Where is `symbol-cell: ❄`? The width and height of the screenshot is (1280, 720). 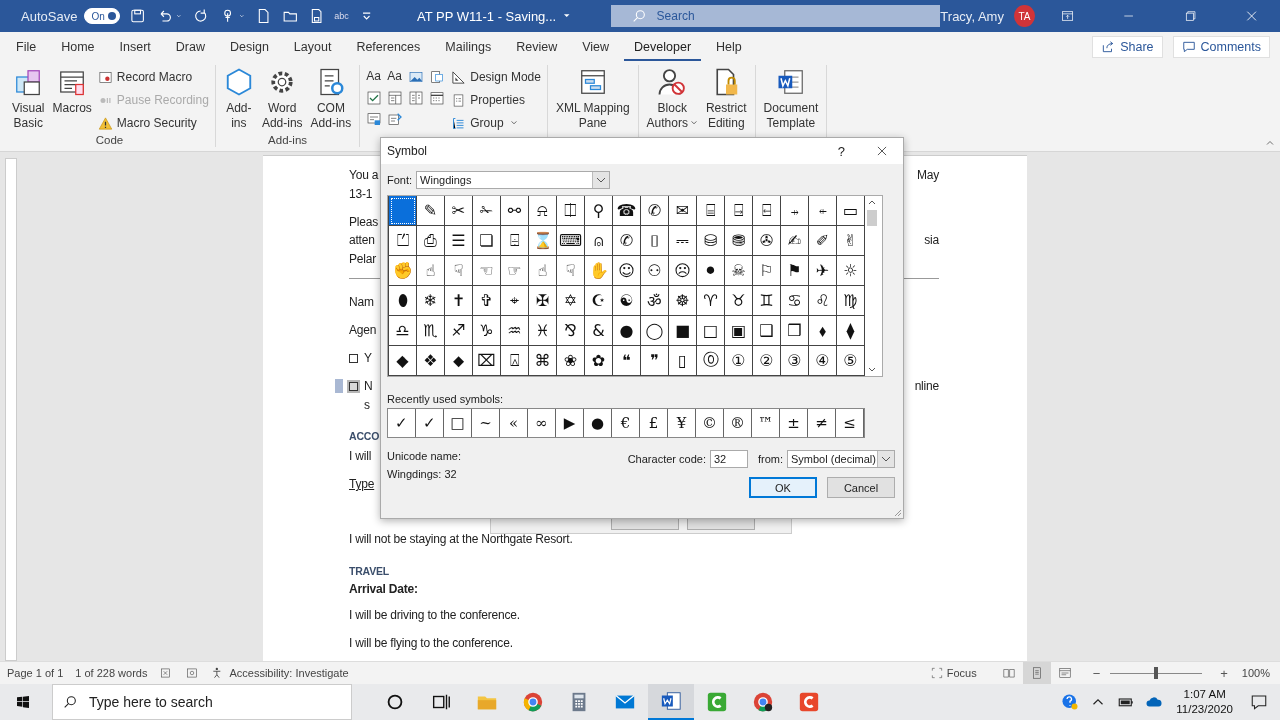 symbol-cell: ❄ is located at coordinates (431, 301).